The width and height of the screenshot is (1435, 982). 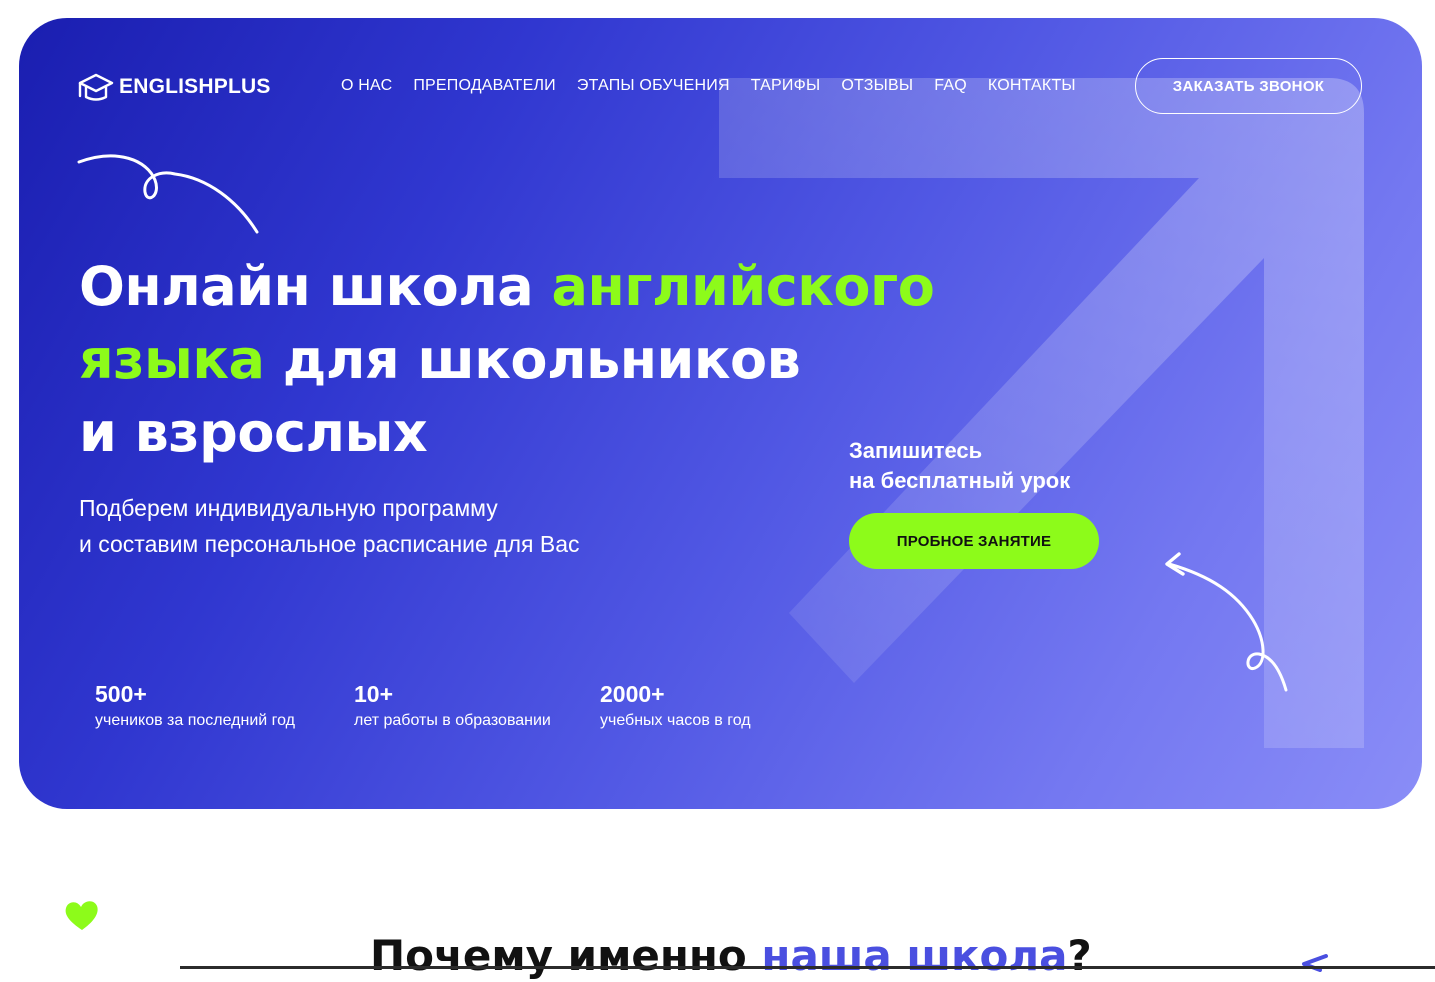 I want to click on nav-faq: FAQ, so click(x=950, y=86).